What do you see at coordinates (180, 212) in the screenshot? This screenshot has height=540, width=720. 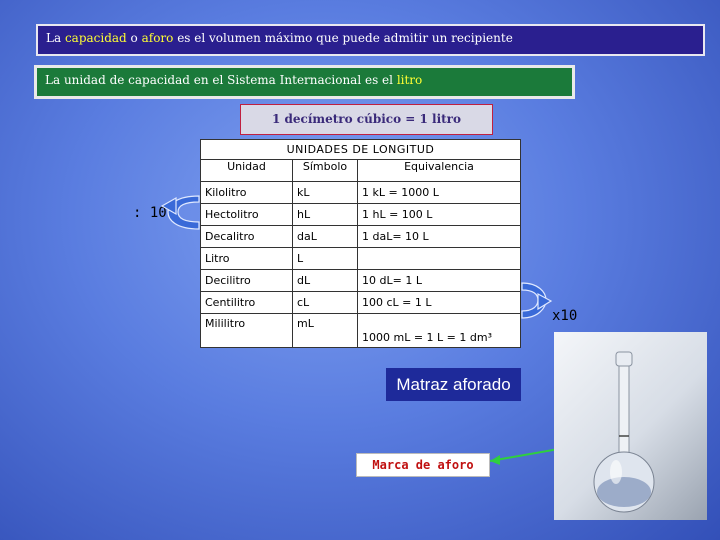 I see `curved-left-arrow-icon` at bounding box center [180, 212].